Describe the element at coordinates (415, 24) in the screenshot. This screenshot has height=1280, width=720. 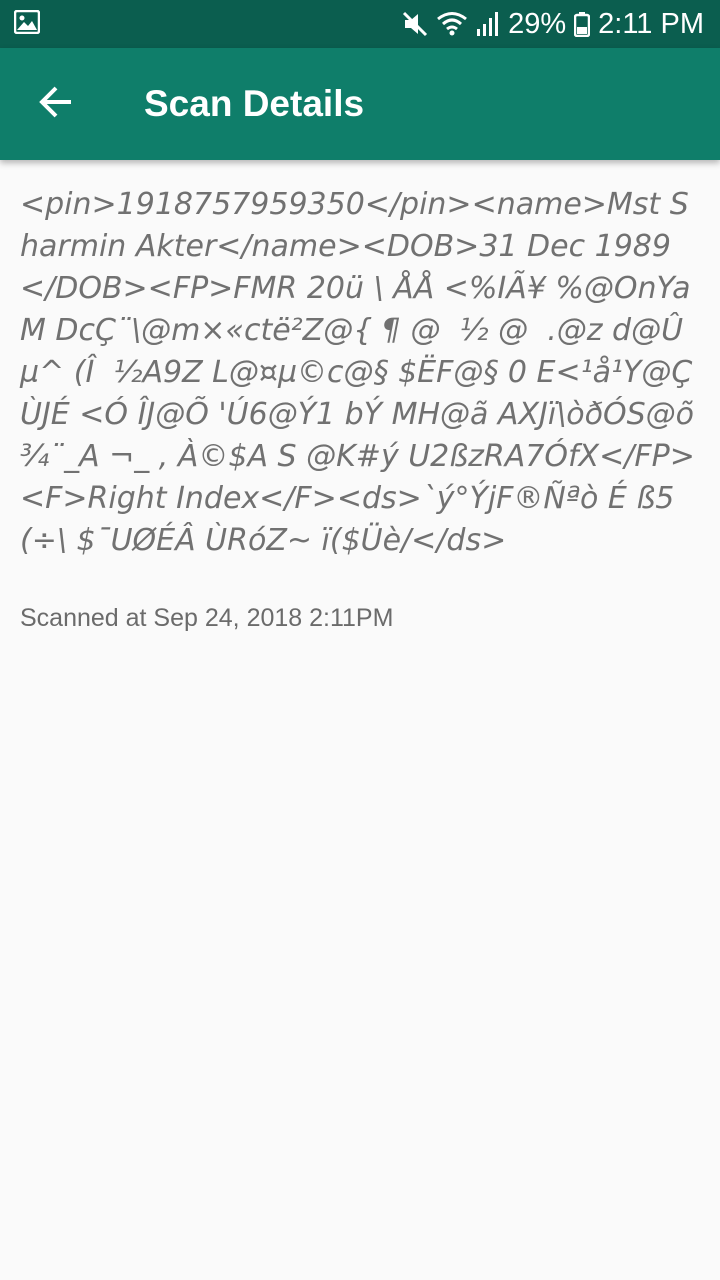
I see `mute-icon` at that location.